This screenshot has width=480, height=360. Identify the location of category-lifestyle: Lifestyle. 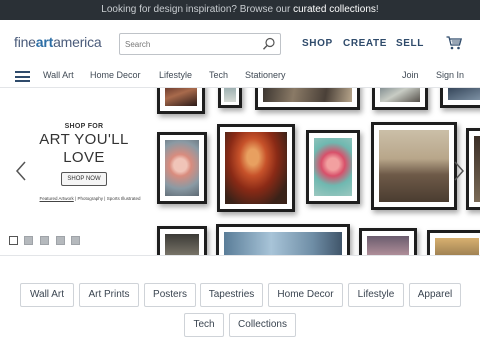
(376, 295).